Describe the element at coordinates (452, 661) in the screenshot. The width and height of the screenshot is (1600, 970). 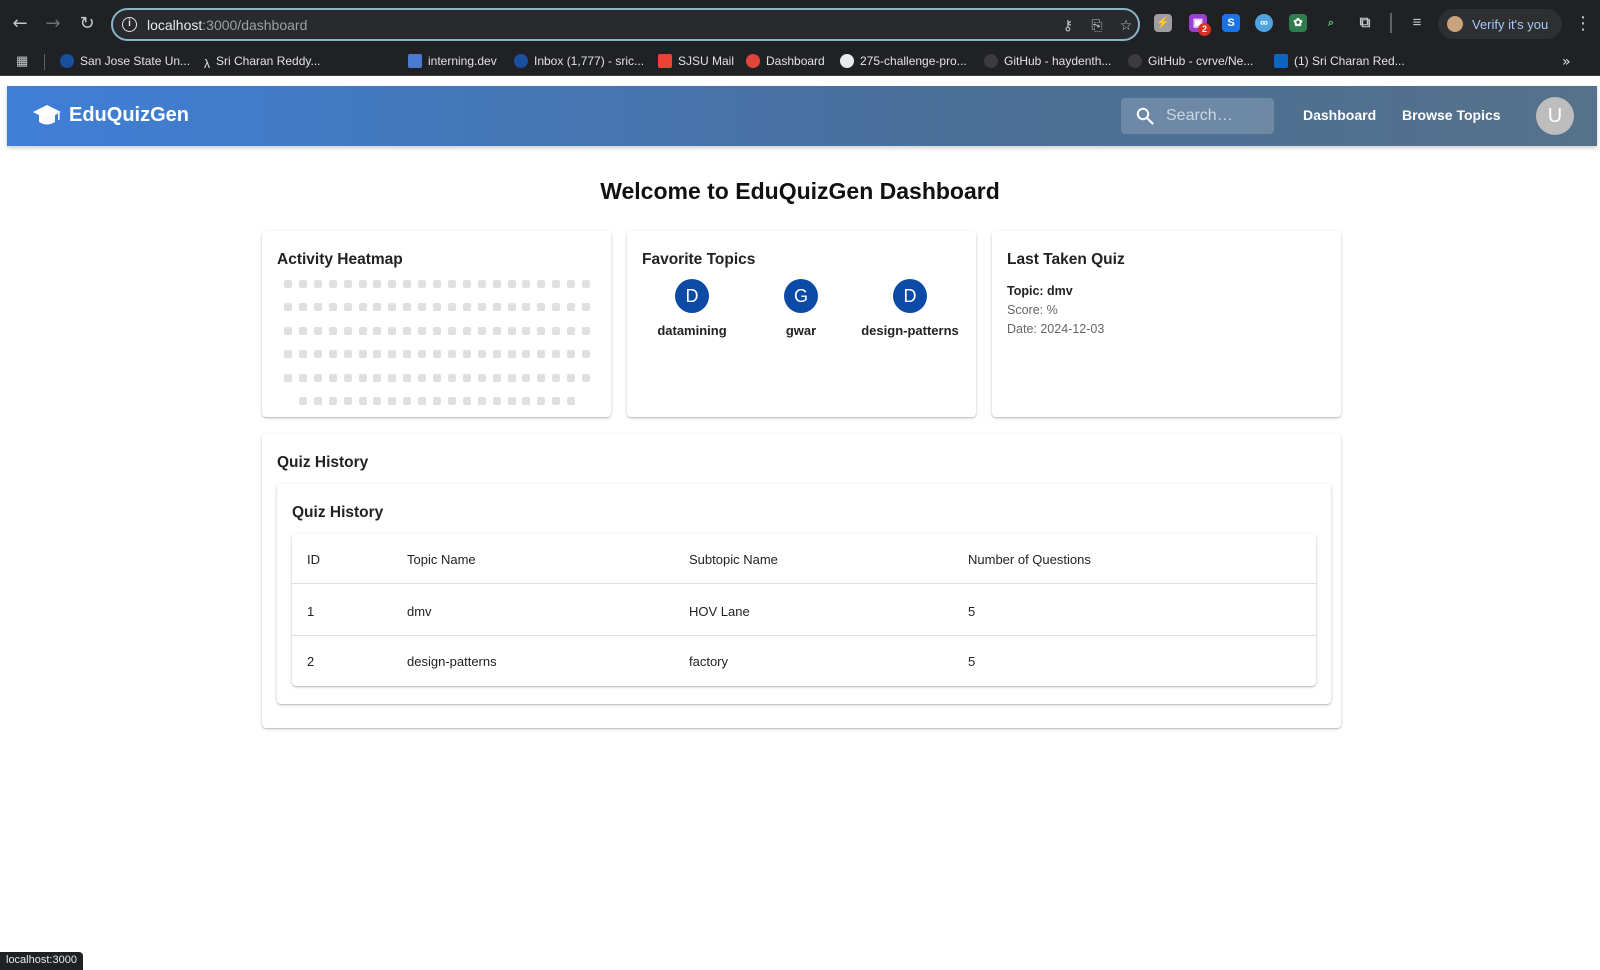
I see `table-cell: design-patterns` at that location.